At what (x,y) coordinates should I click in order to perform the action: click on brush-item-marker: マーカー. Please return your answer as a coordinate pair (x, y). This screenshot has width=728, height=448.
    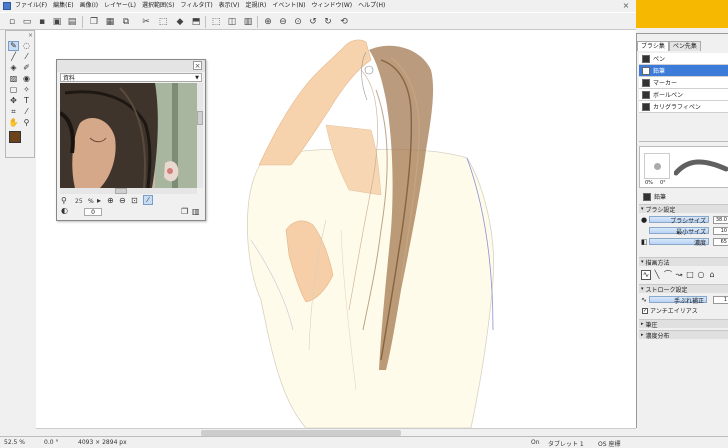
    Looking at the image, I should click on (683, 83).